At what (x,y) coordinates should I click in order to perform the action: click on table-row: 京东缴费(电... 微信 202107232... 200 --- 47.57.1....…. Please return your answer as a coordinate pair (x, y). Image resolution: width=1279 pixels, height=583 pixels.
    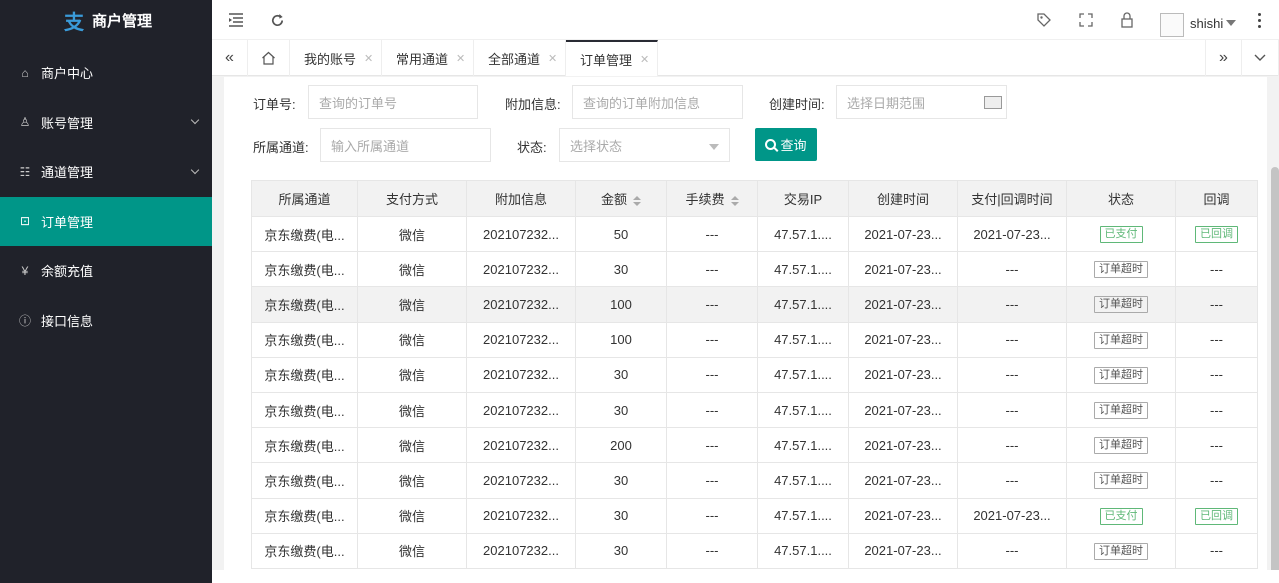
    Looking at the image, I should click on (754, 445).